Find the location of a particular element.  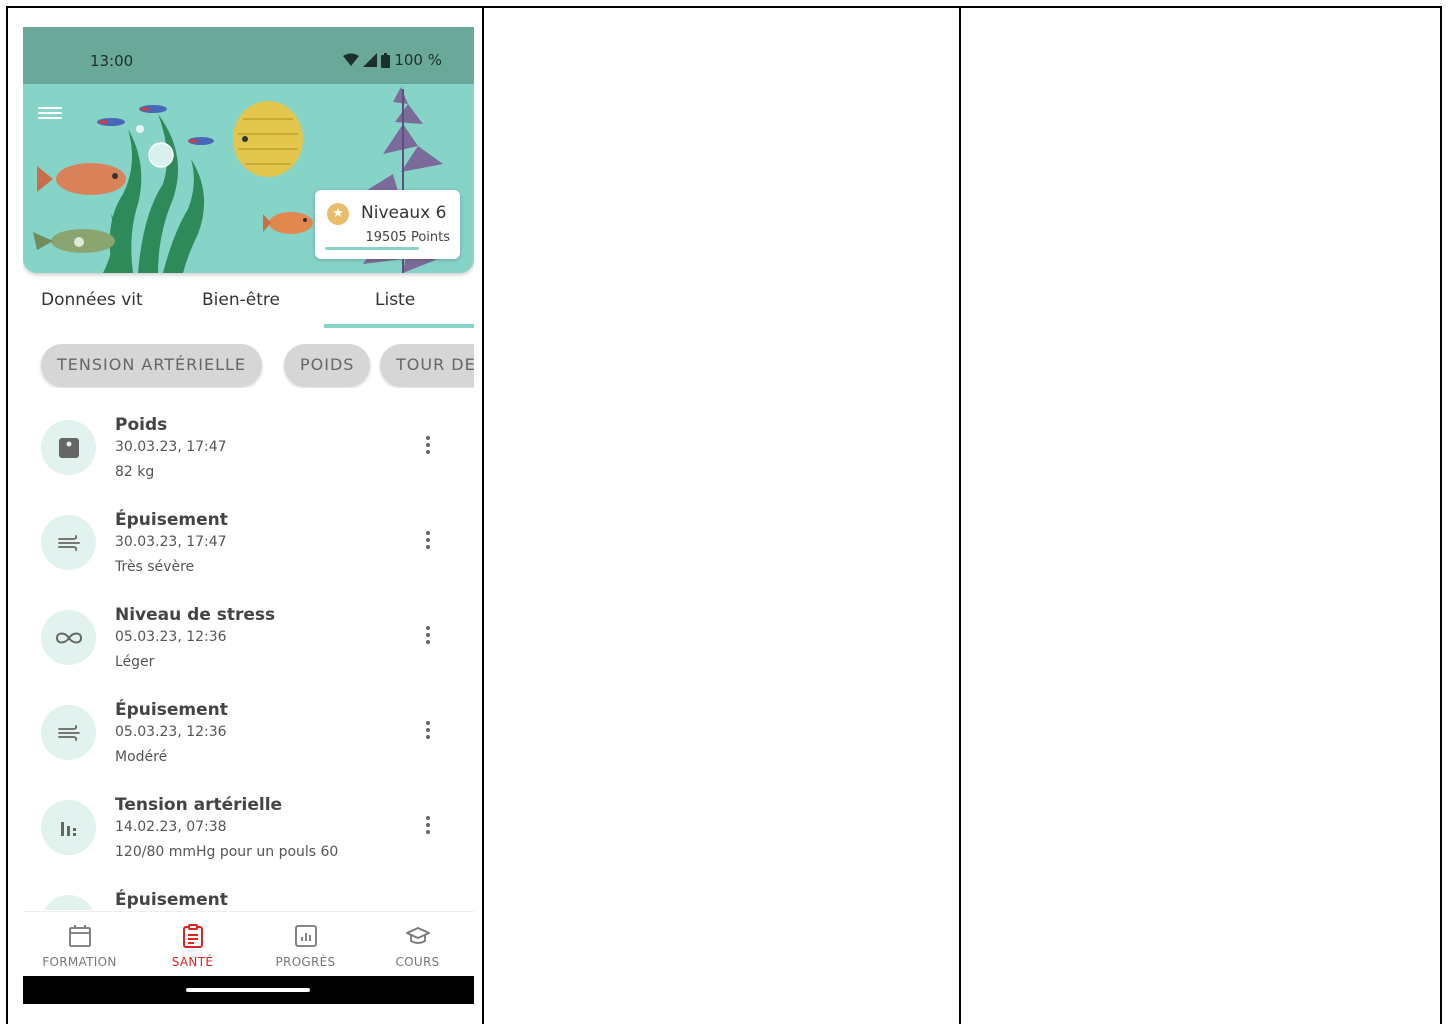

level-title: Niveaux 6 is located at coordinates (404, 213).